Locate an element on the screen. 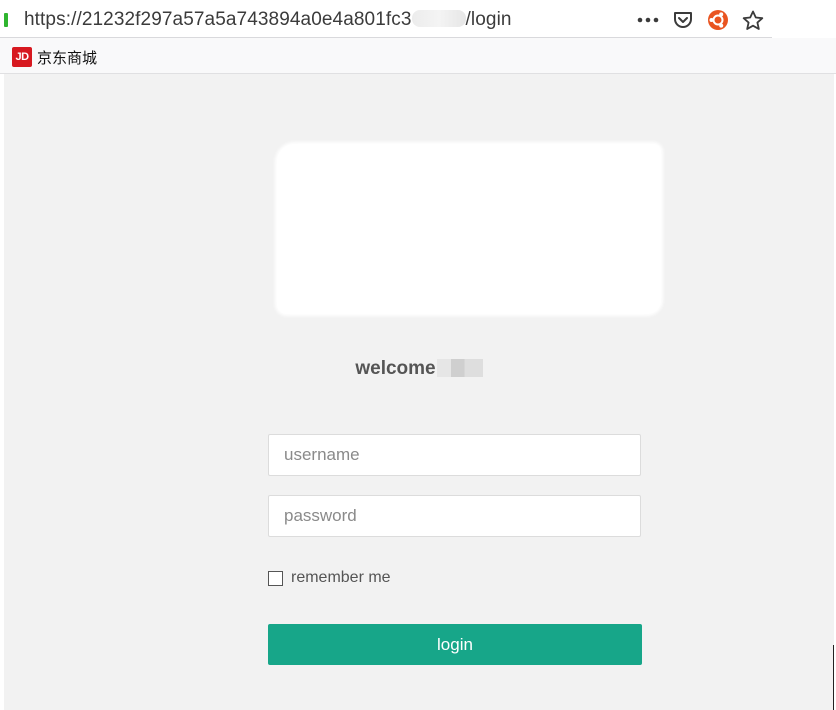 Image resolution: width=836 pixels, height=710 pixels. pocket-icon is located at coordinates (683, 20).